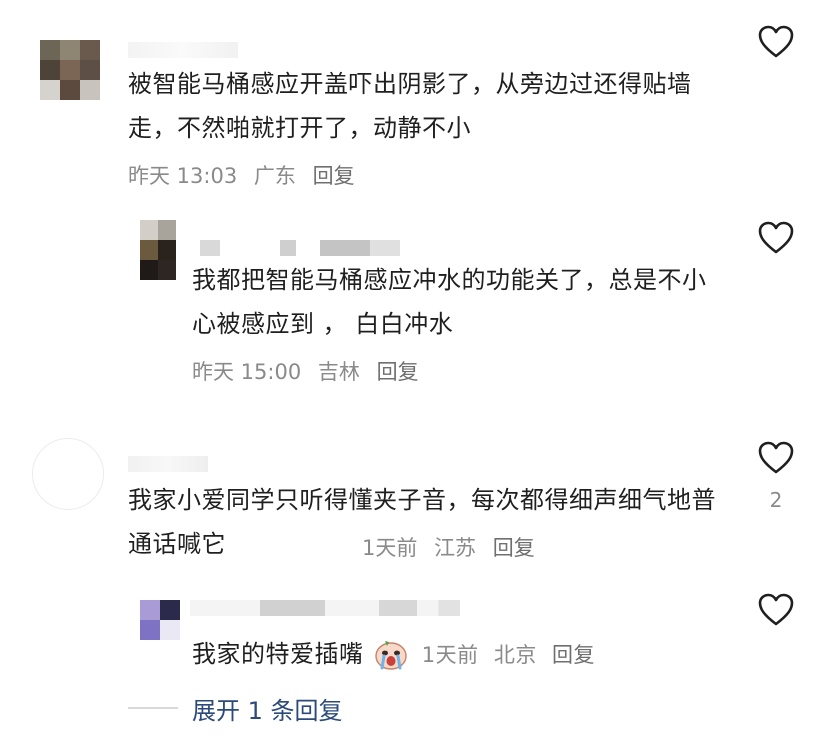  Describe the element at coordinates (278, 654) in the screenshot. I see `reply-text: 我家的特爱插嘴` at that location.